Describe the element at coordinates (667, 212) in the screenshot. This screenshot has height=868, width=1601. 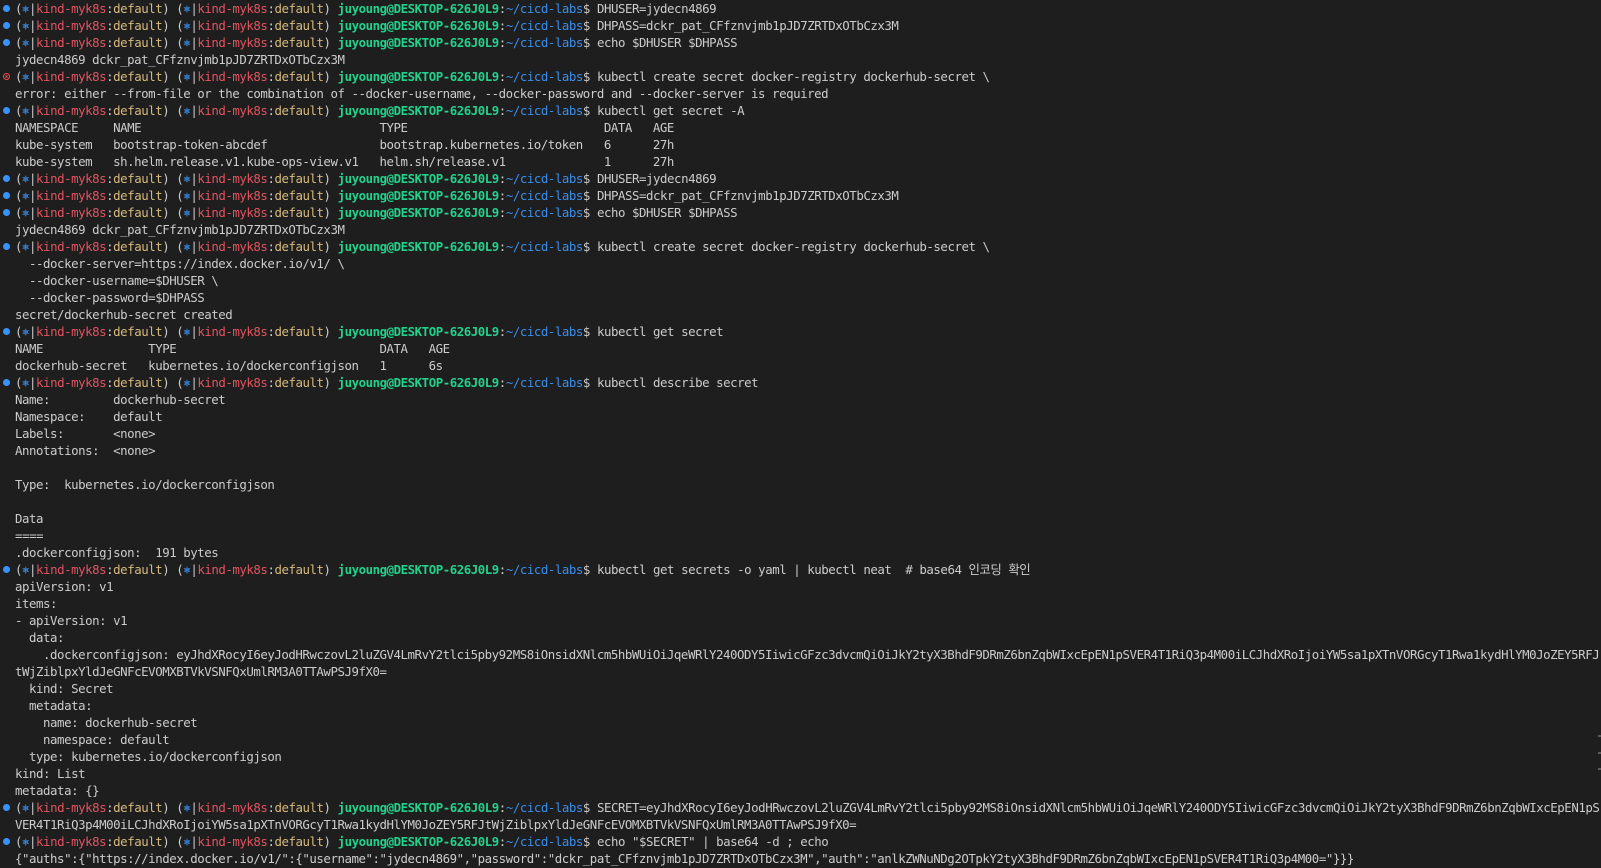
I see `command-text: echo $DHUSER $DHPASS` at that location.